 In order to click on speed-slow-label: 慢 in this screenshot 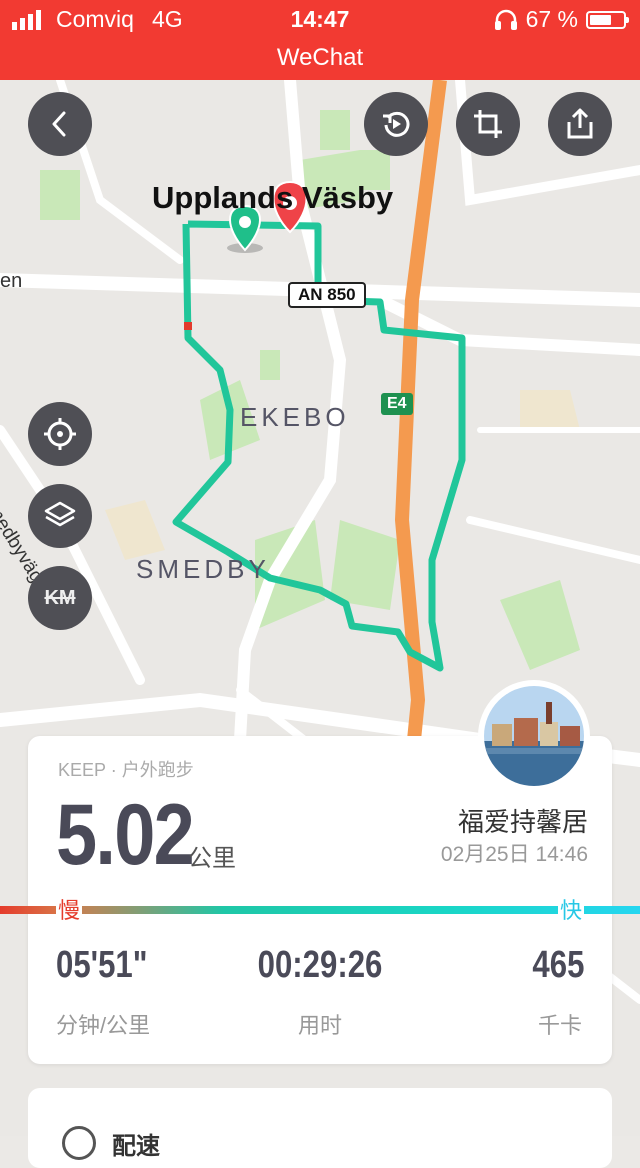, I will do `click(69, 909)`.